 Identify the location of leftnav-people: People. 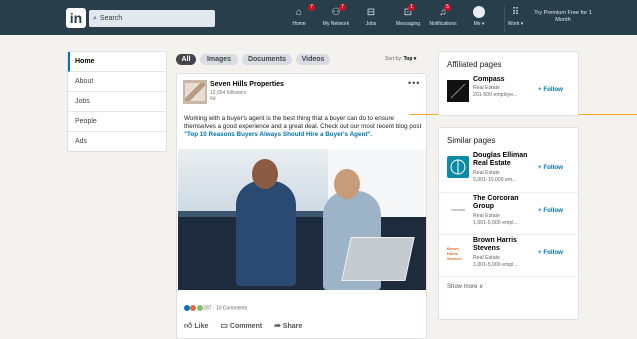
(117, 122).